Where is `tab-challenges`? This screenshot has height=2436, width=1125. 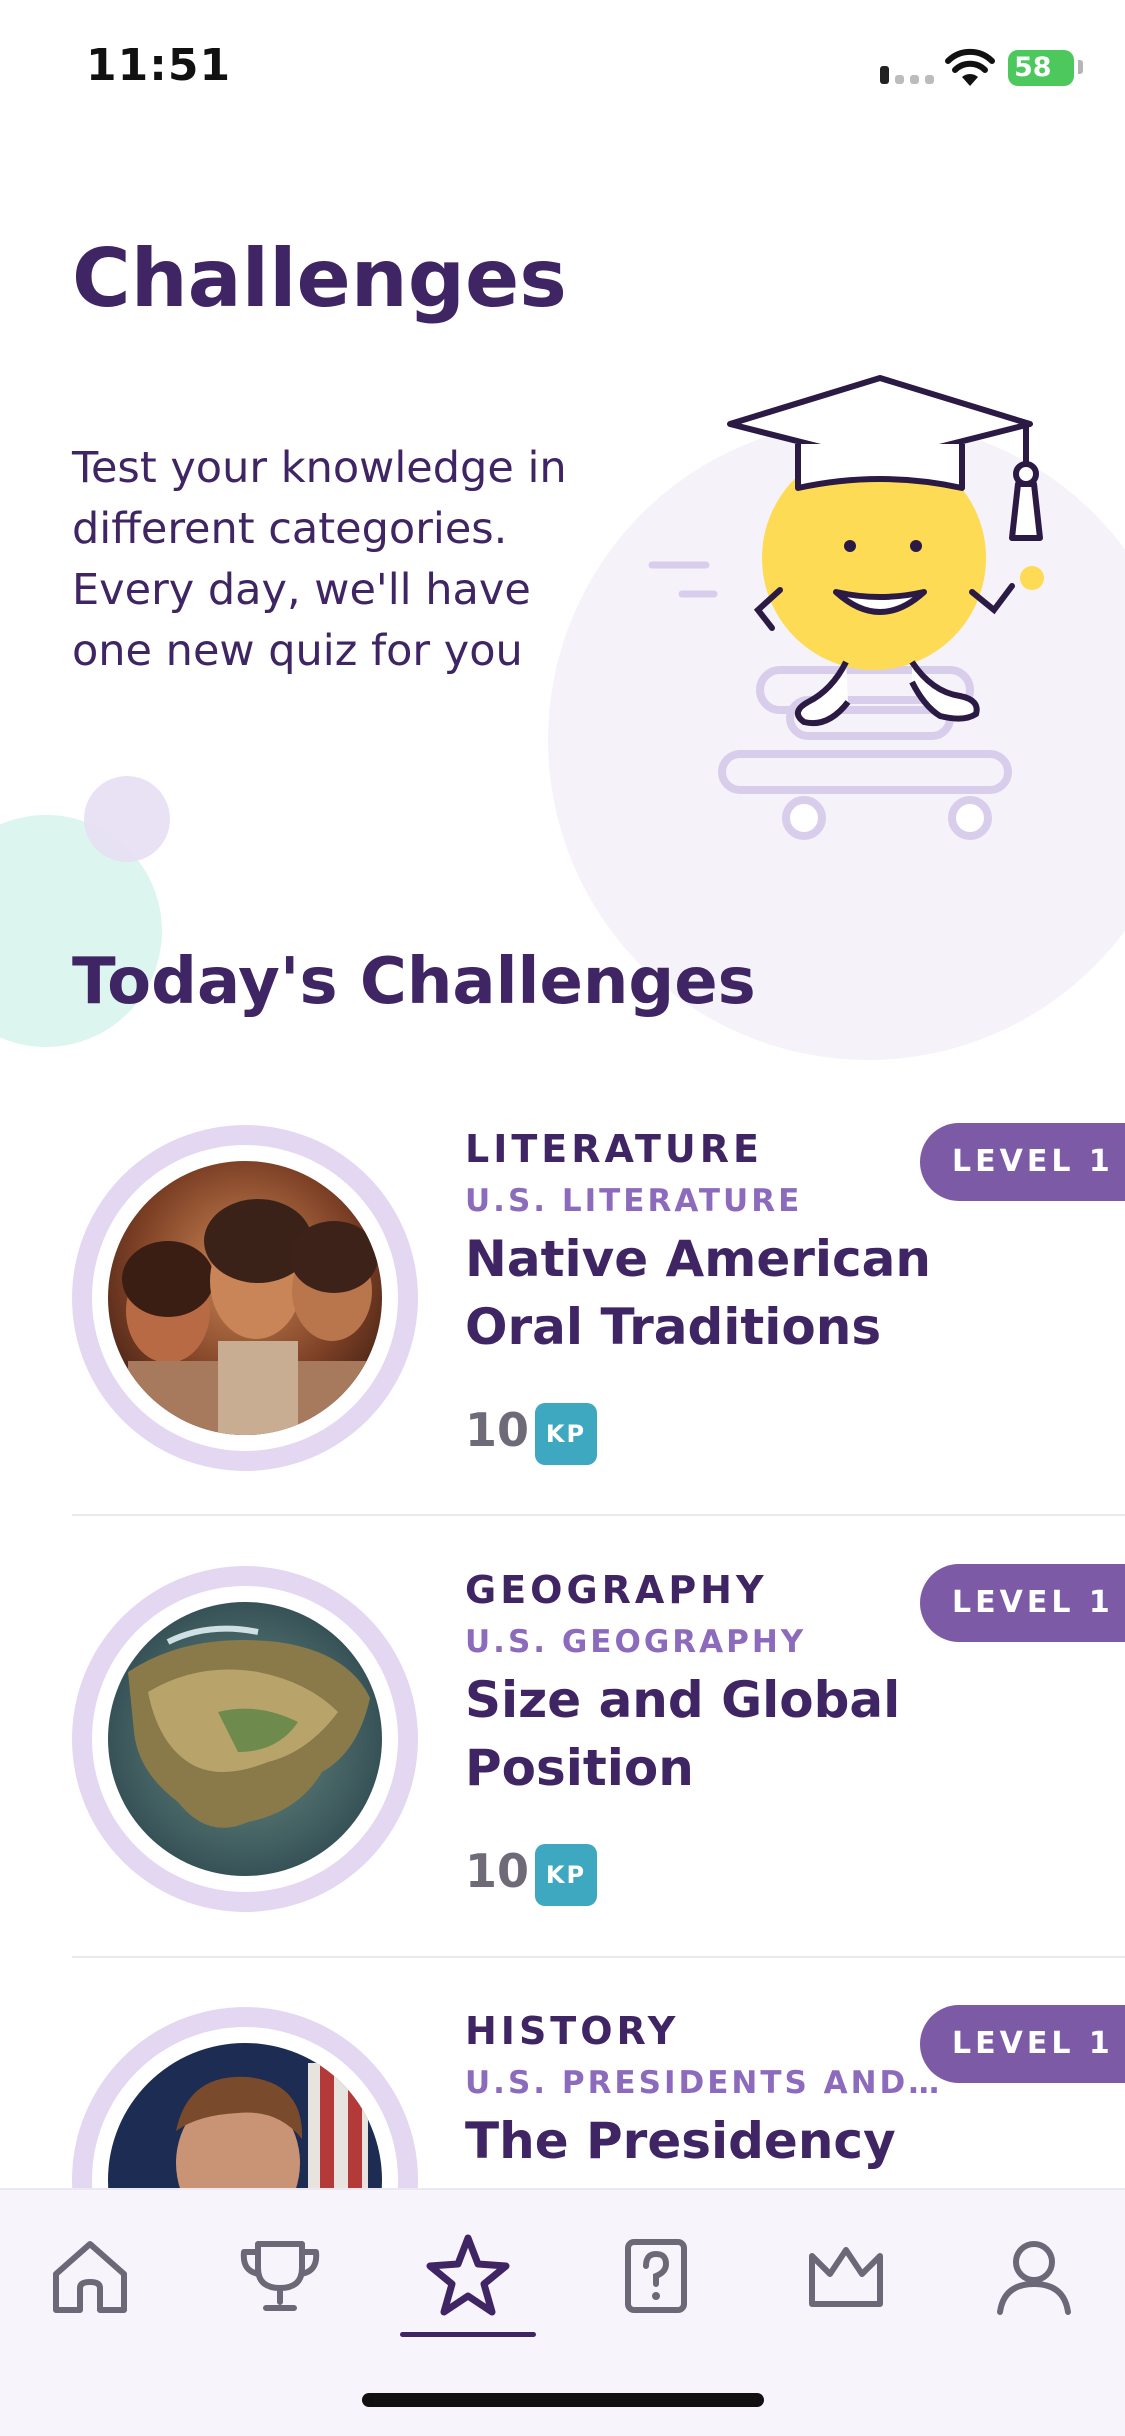 tab-challenges is located at coordinates (468, 2276).